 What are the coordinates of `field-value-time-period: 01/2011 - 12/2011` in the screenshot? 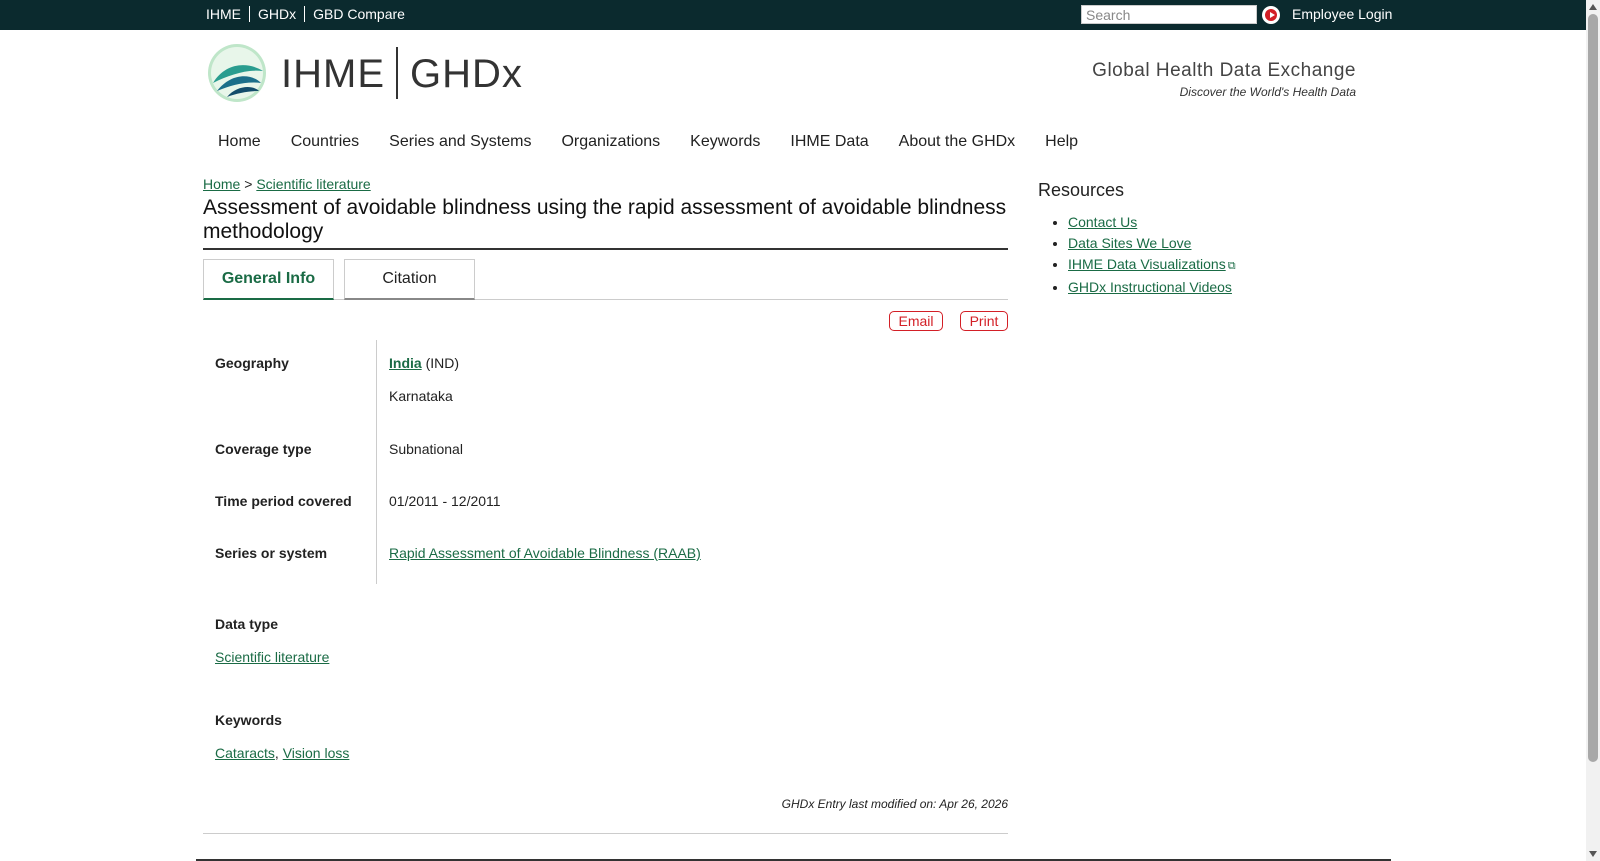 It's located at (445, 501).